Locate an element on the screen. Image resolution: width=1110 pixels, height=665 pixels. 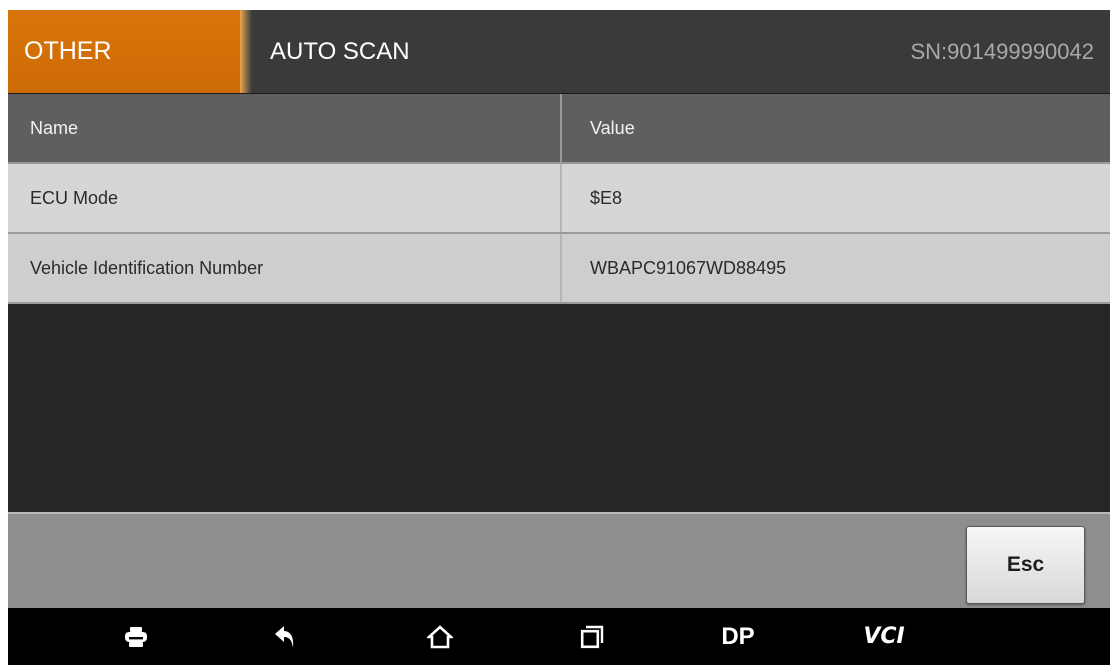
tab-other: OTHER is located at coordinates (124, 51).